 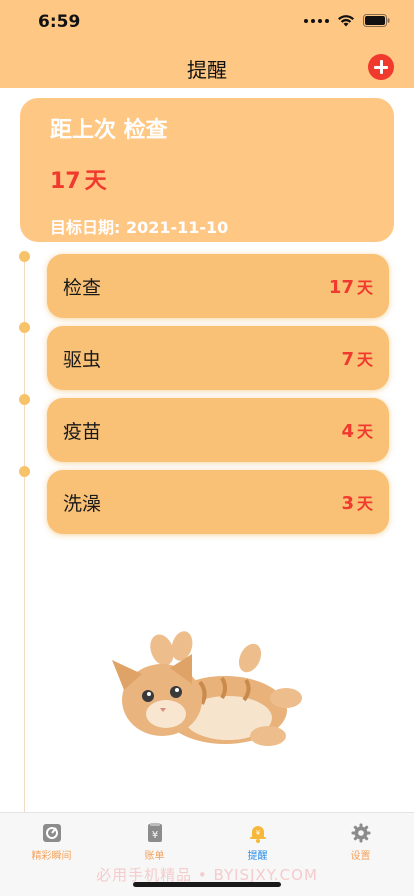 What do you see at coordinates (139, 227) in the screenshot?
I see `summary-target-date: 目标日期: 2021-11-10` at bounding box center [139, 227].